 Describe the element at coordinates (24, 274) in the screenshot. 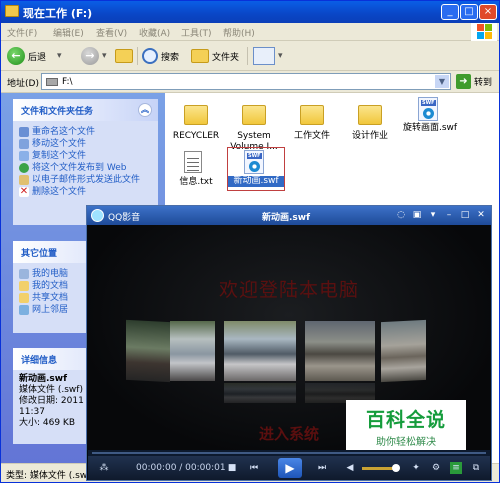

I see `computer-icon` at that location.